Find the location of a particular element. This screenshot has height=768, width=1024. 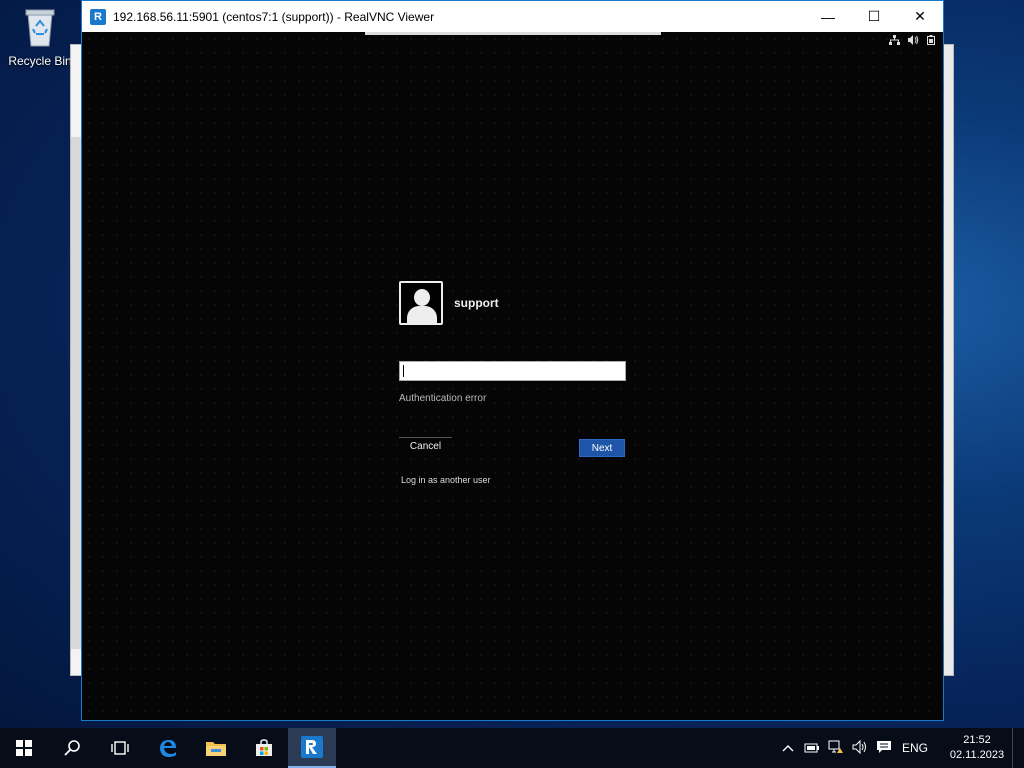

start-icon is located at coordinates (24, 748).